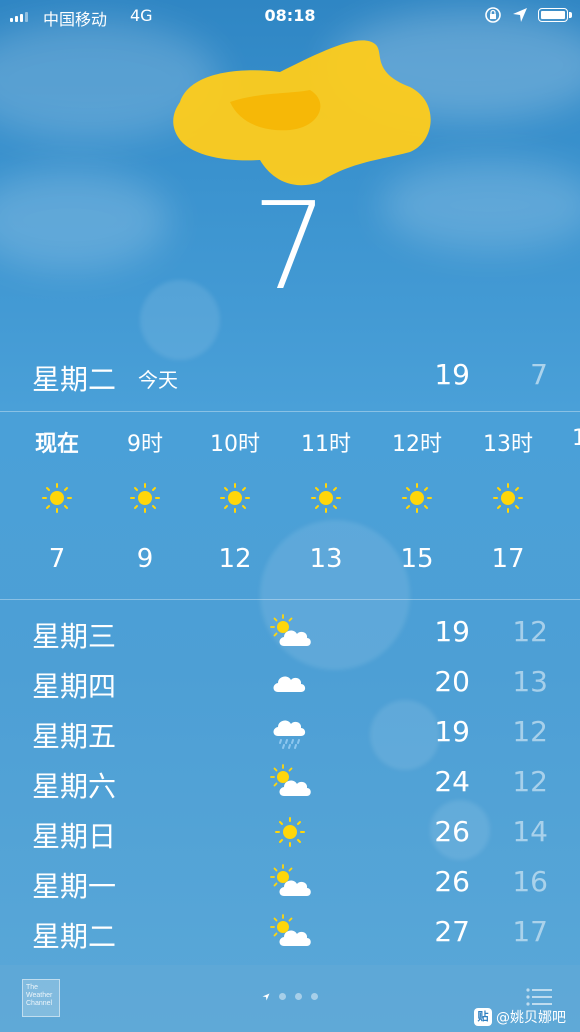  I want to click on day-row: 星期六 24 12, so click(290, 783).